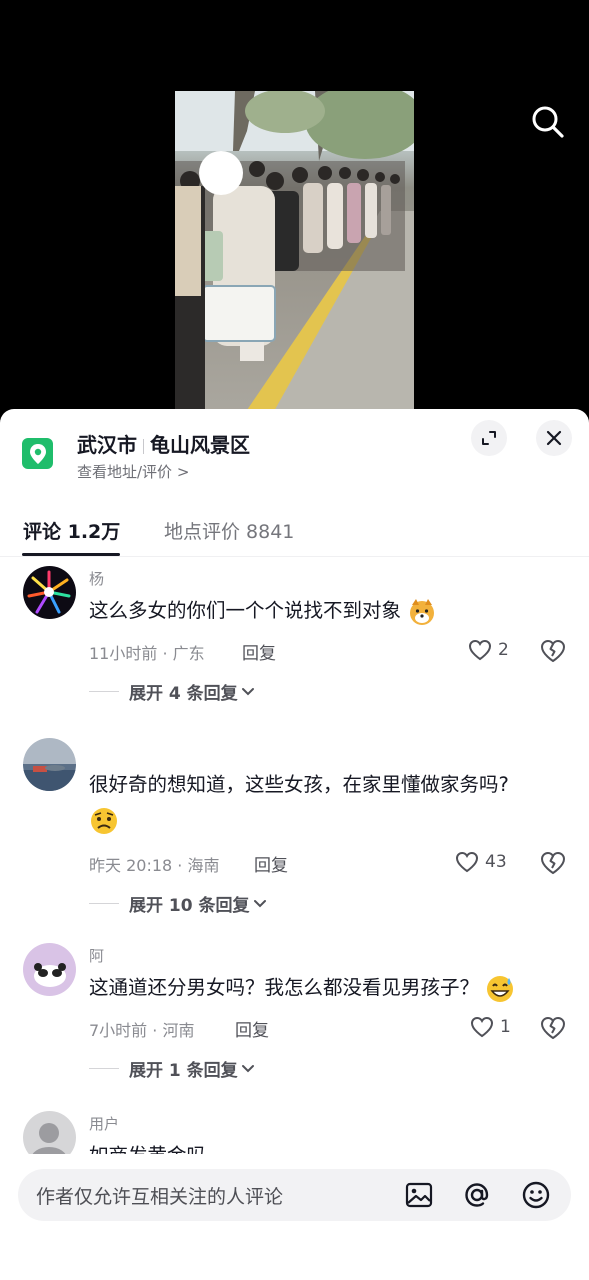  I want to click on smiley-icon, so click(536, 1195).